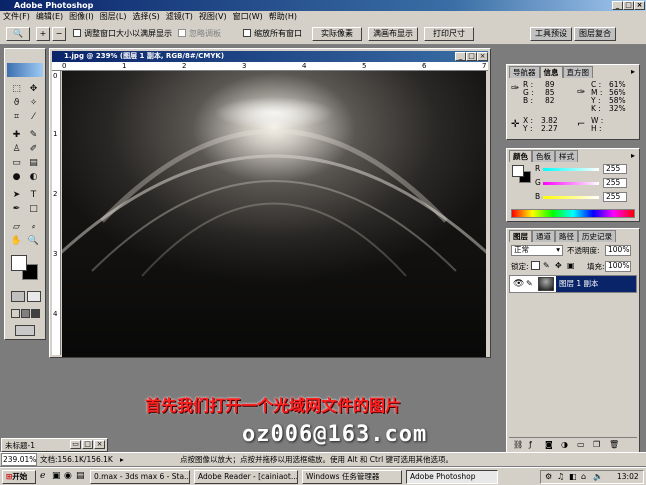  What do you see at coordinates (113, 16) in the screenshot?
I see `menu-layer: 图层(L)` at bounding box center [113, 16].